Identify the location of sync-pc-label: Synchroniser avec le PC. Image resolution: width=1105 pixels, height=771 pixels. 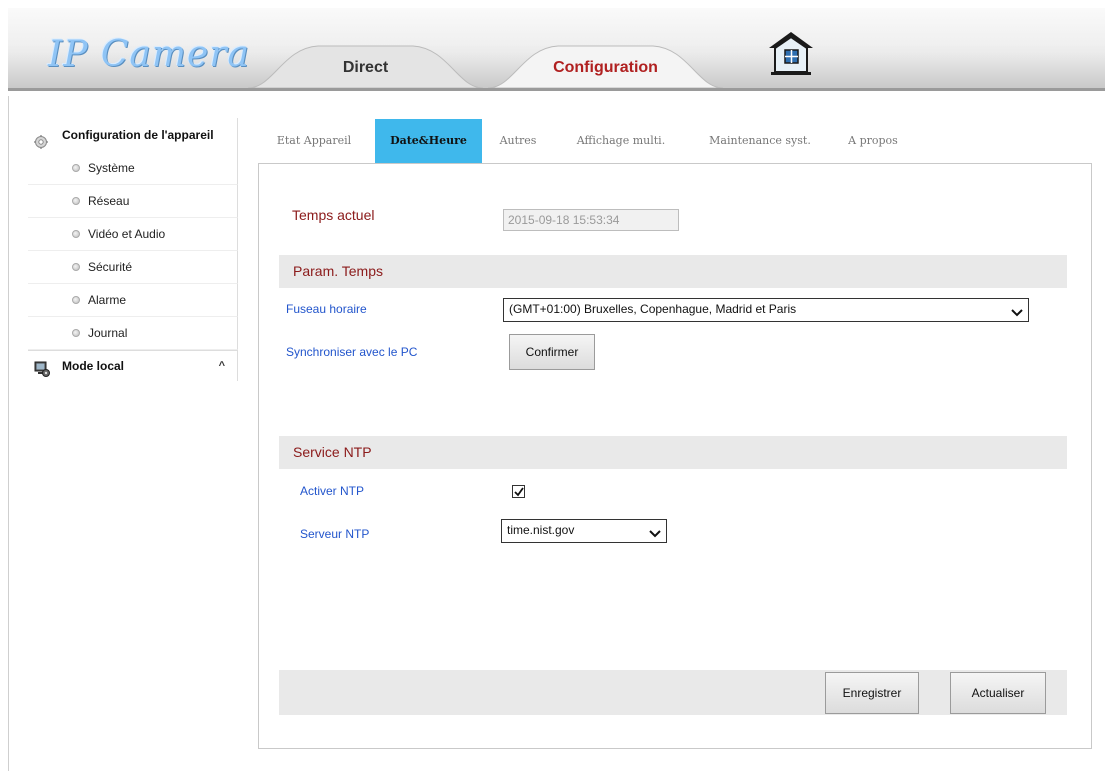
(352, 352).